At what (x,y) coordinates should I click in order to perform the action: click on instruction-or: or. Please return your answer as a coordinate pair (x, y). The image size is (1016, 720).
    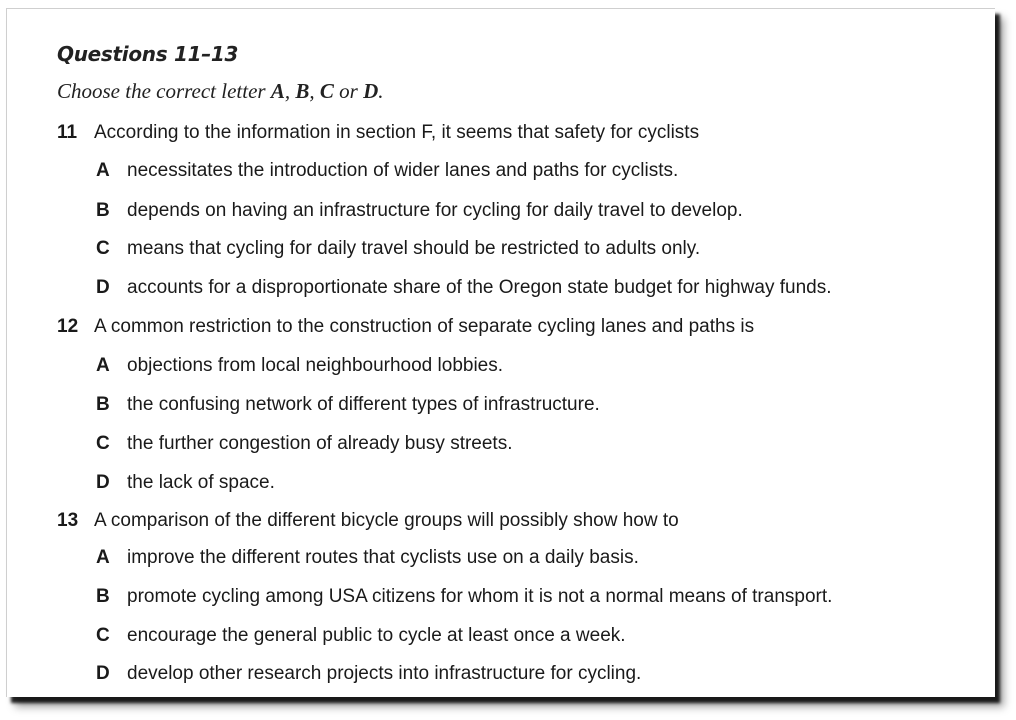
    Looking at the image, I should click on (348, 91).